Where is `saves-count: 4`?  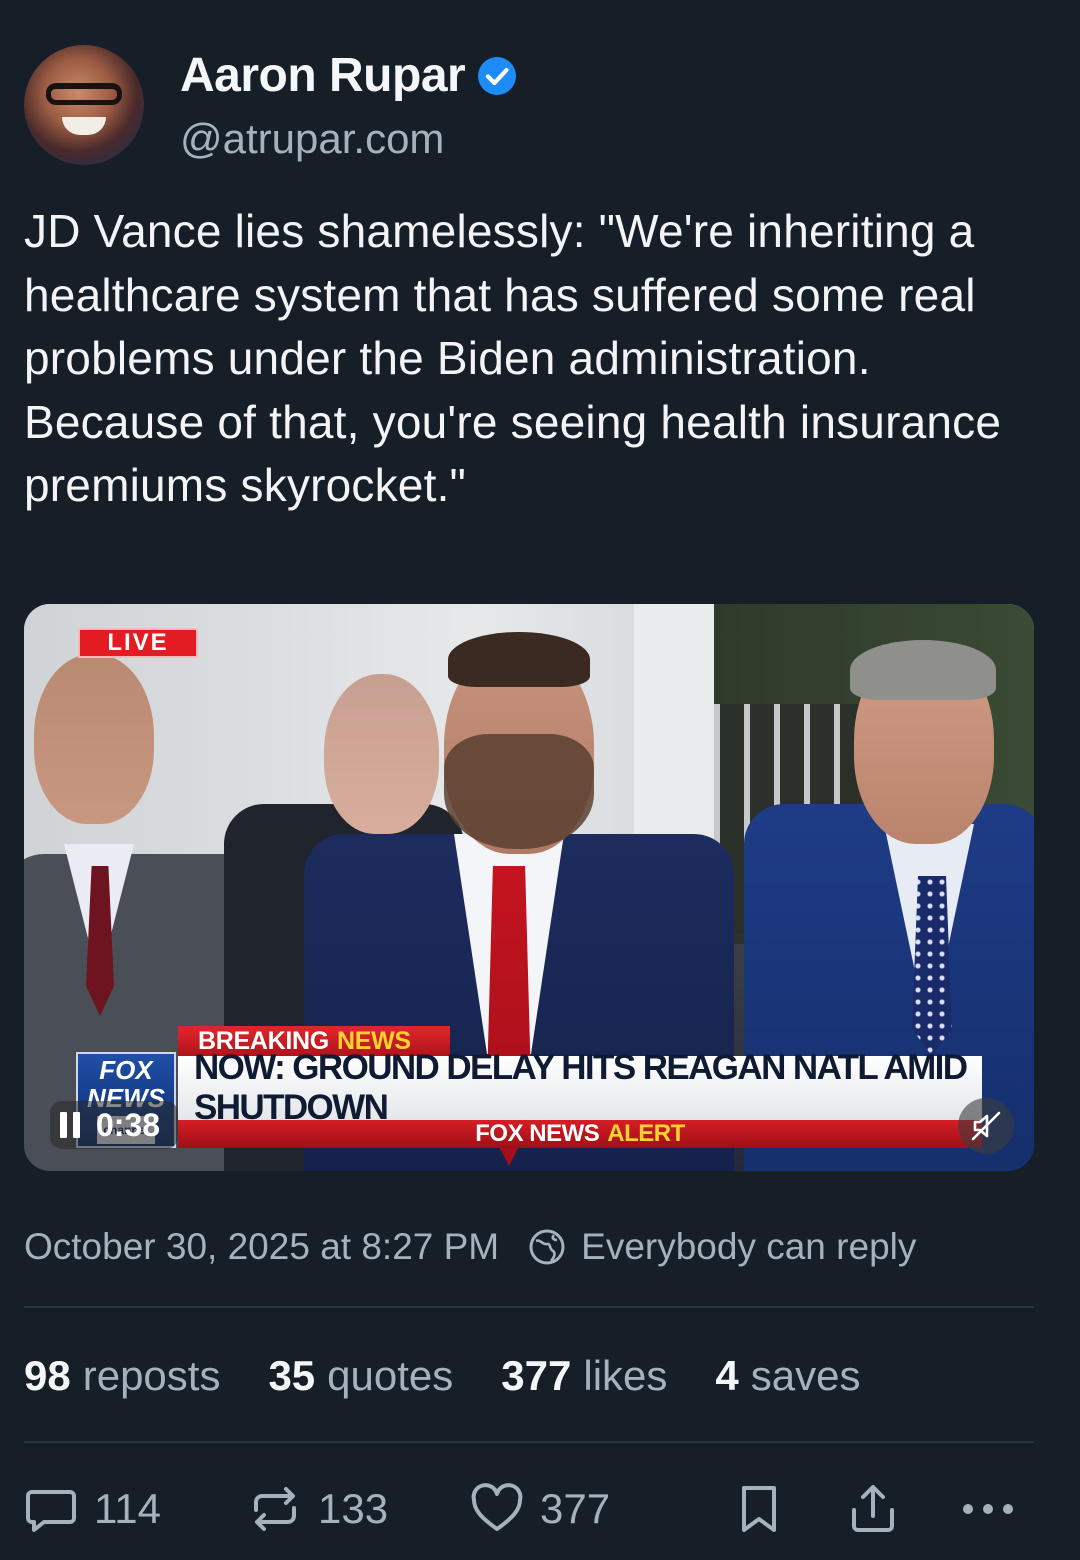 saves-count: 4 is located at coordinates (727, 1375).